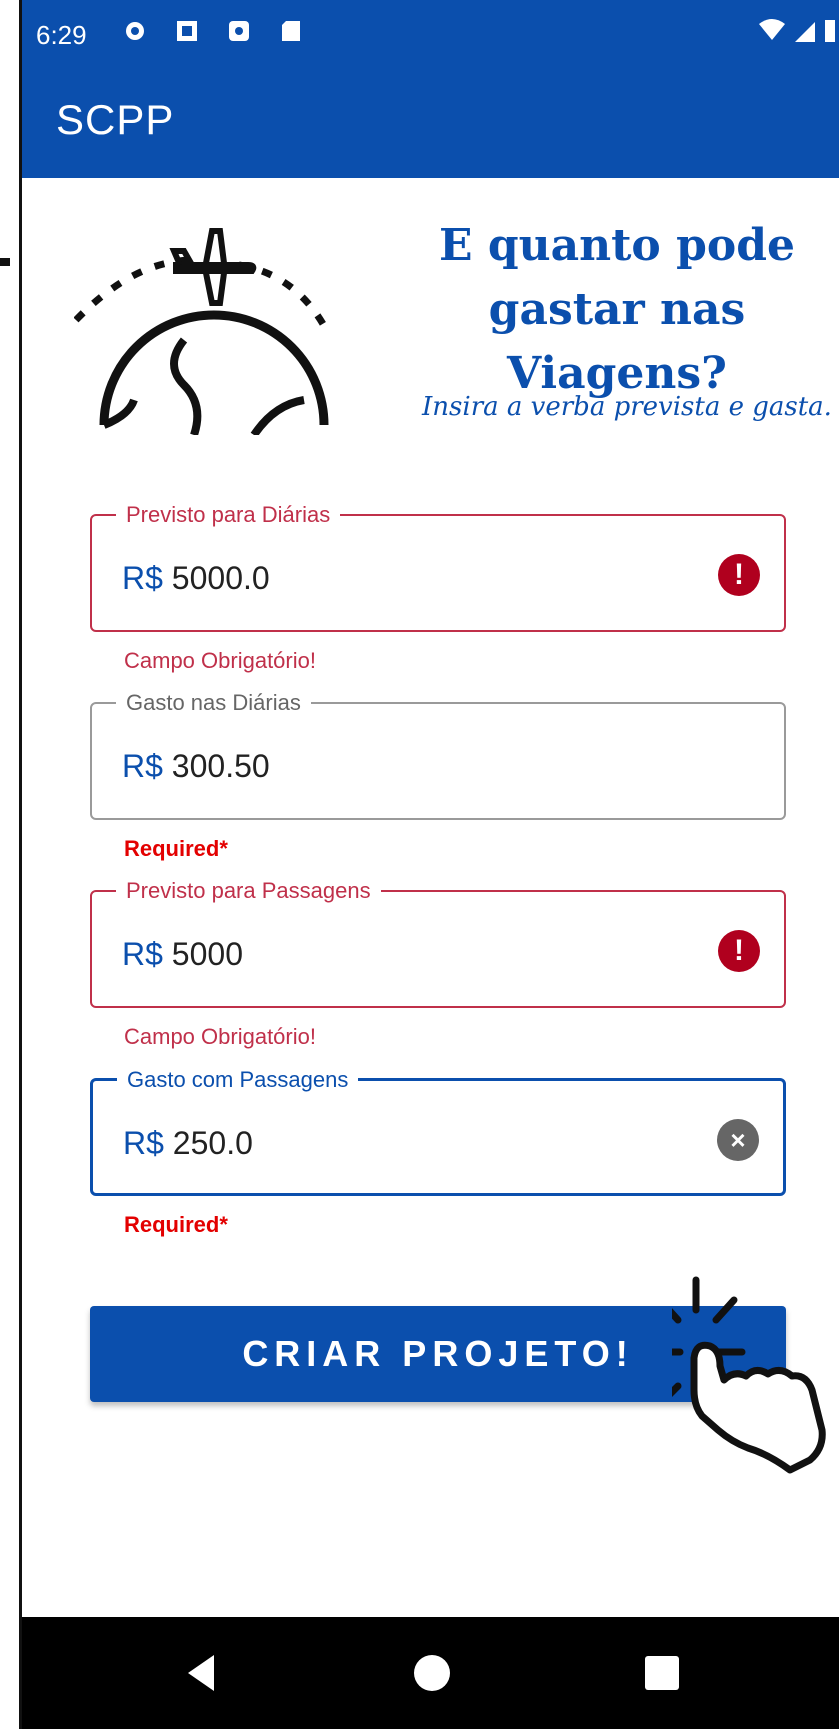 The height and width of the screenshot is (1729, 839). Describe the element at coordinates (830, 33) in the screenshot. I see `battery-icon` at that location.